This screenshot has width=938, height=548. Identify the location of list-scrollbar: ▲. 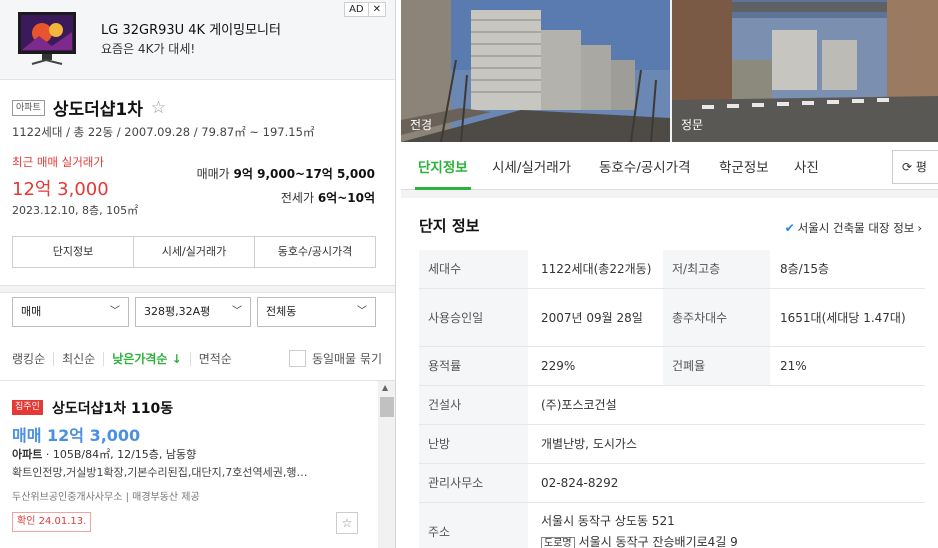
(386, 464).